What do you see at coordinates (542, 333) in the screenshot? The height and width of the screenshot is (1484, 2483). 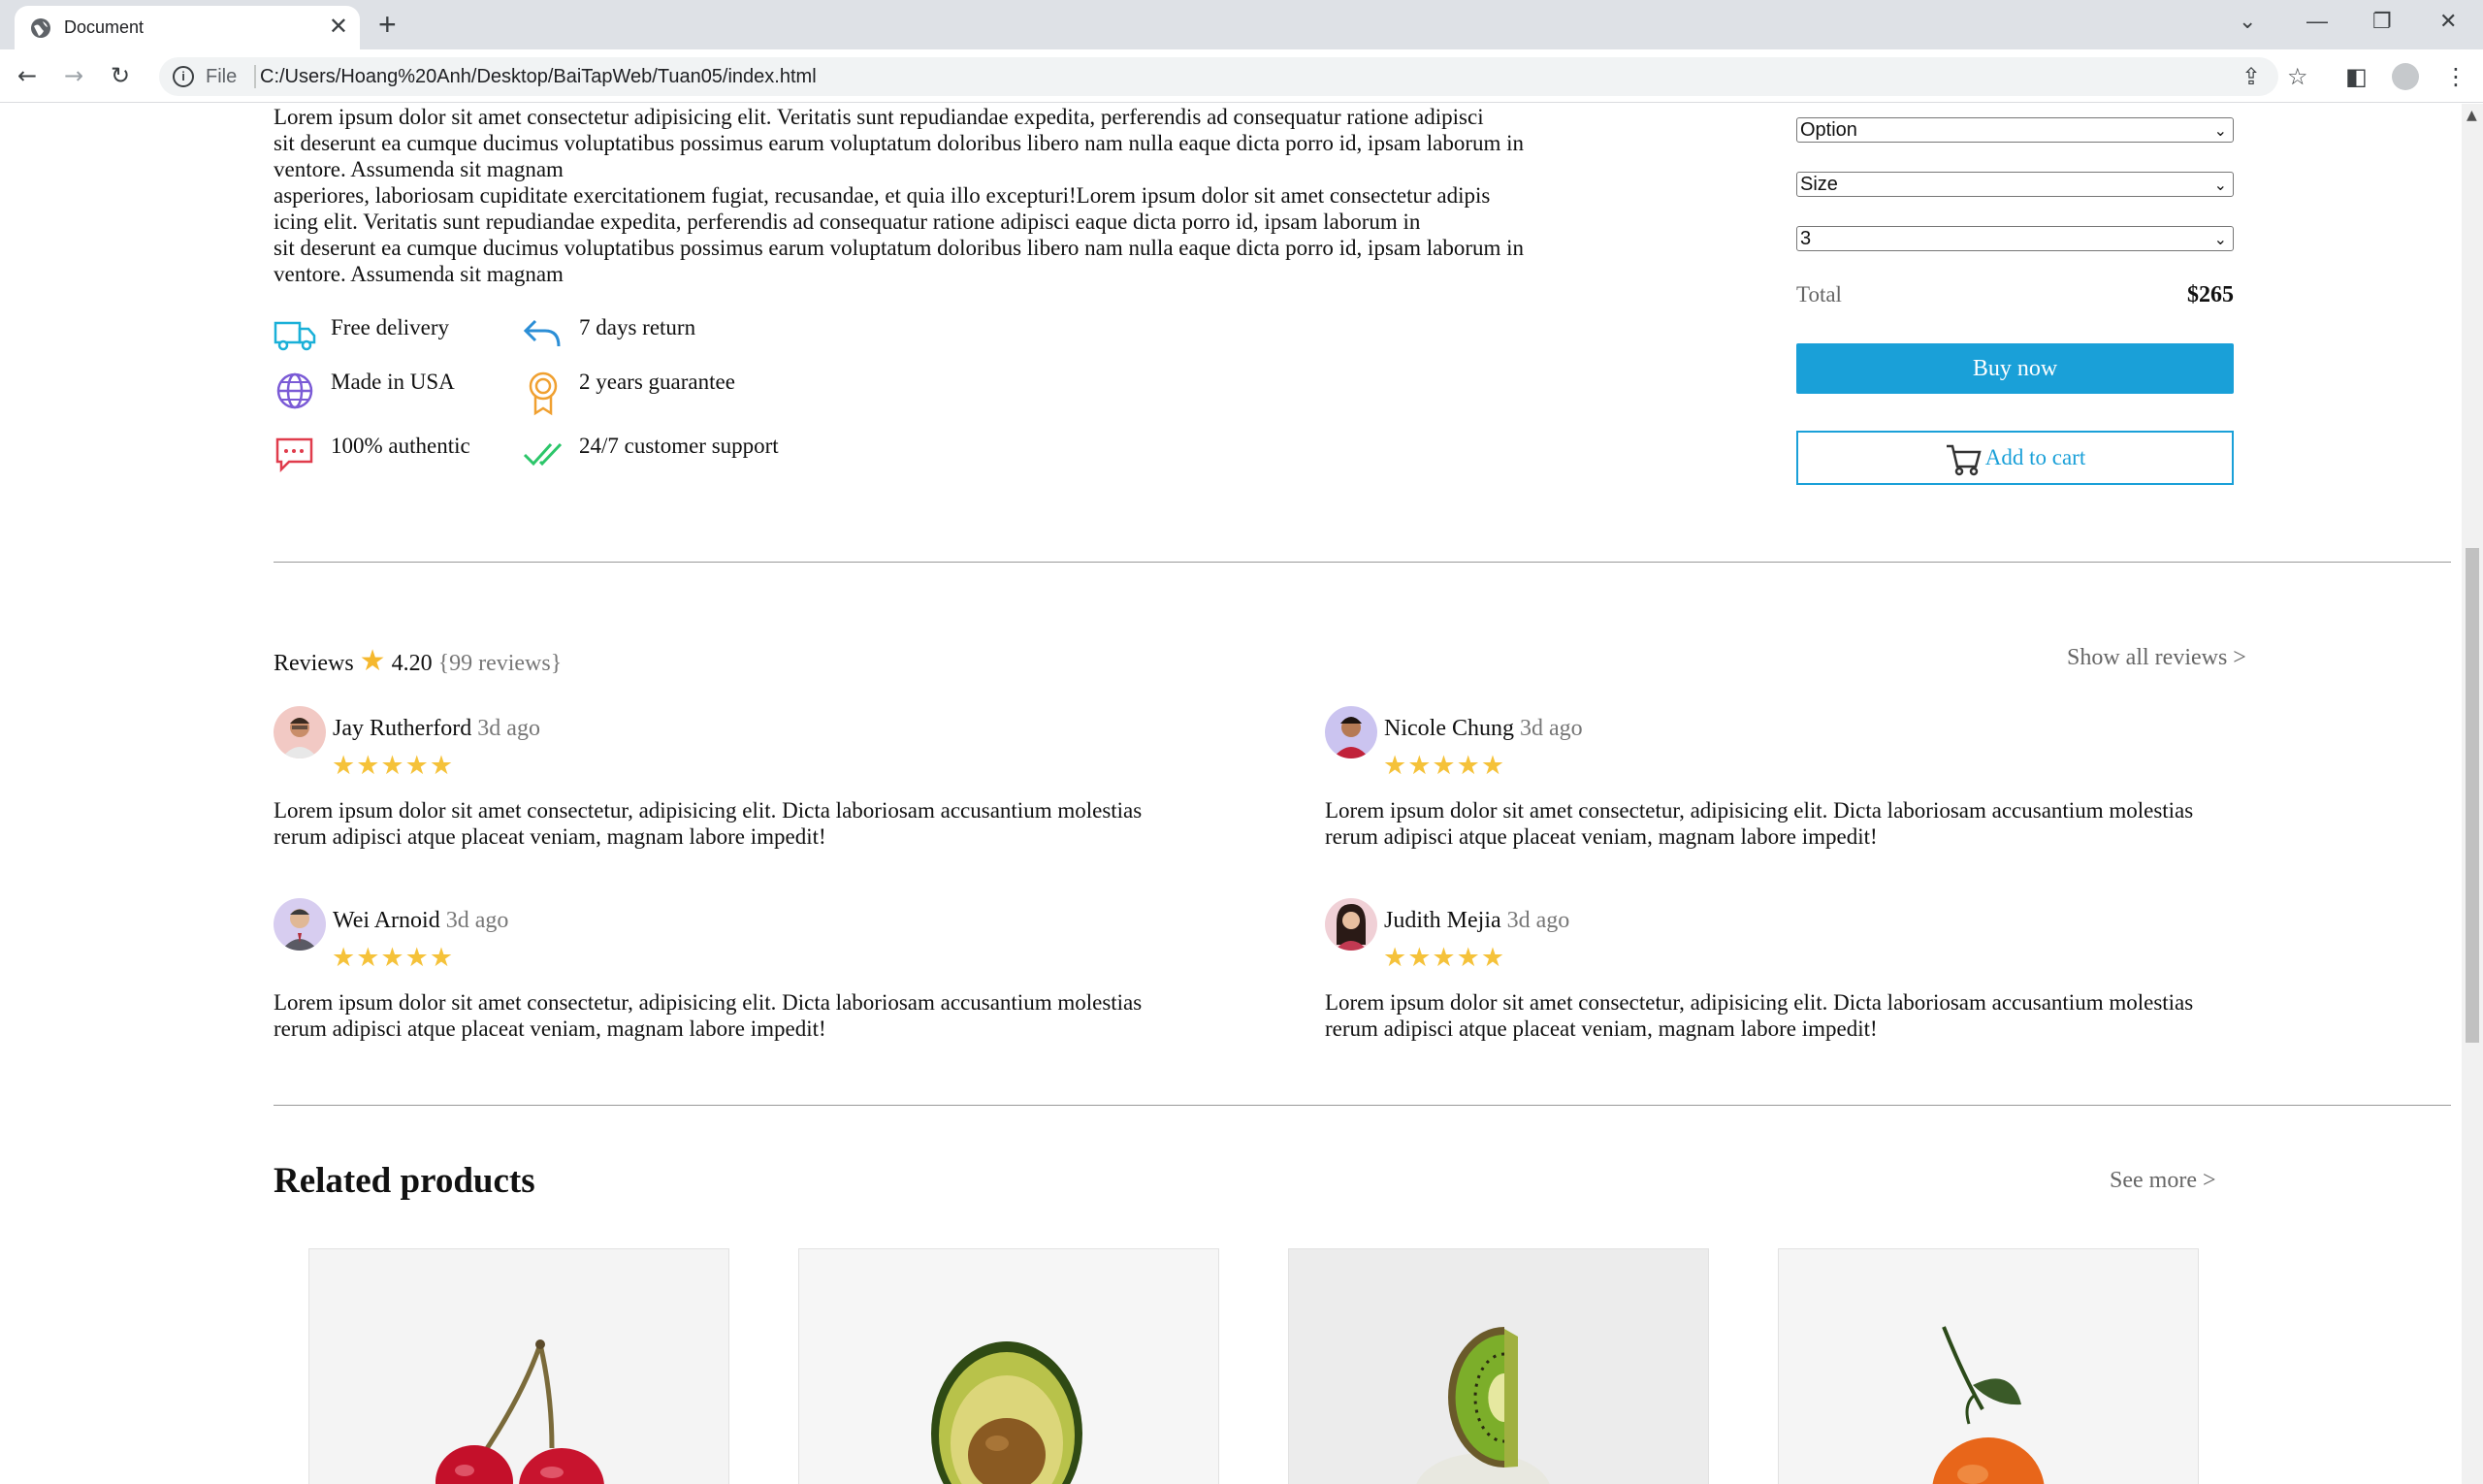 I see `return-arrow-icon` at bounding box center [542, 333].